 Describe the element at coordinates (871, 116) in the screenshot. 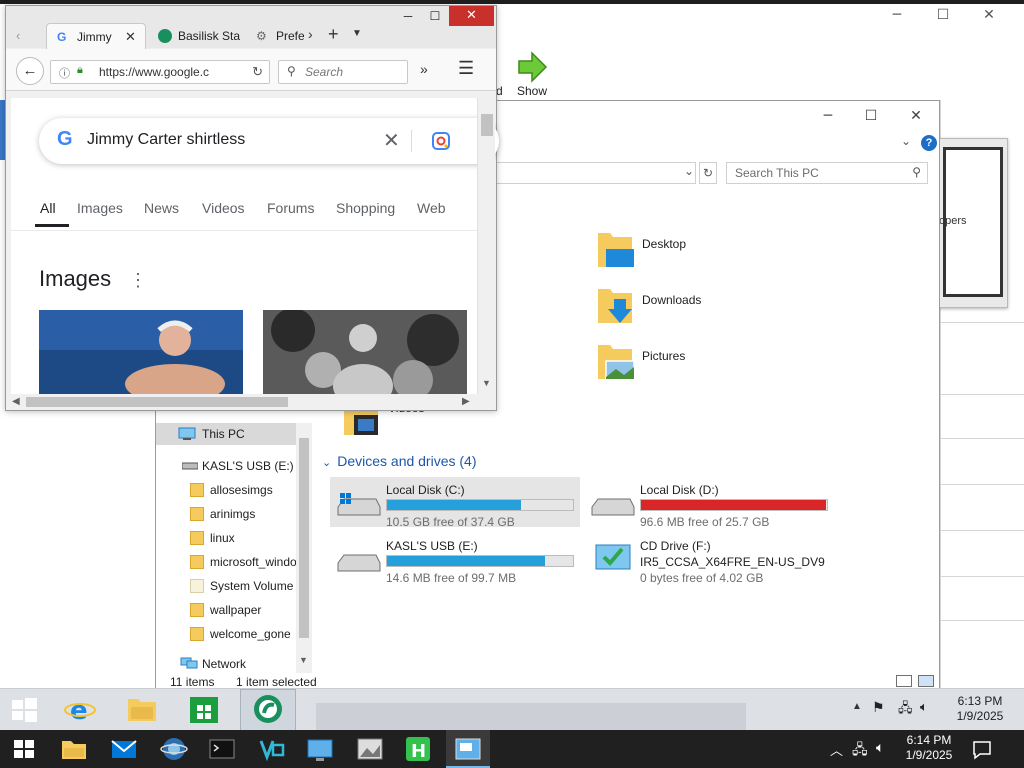

I see `explorer-maximize-button: ☐` at that location.